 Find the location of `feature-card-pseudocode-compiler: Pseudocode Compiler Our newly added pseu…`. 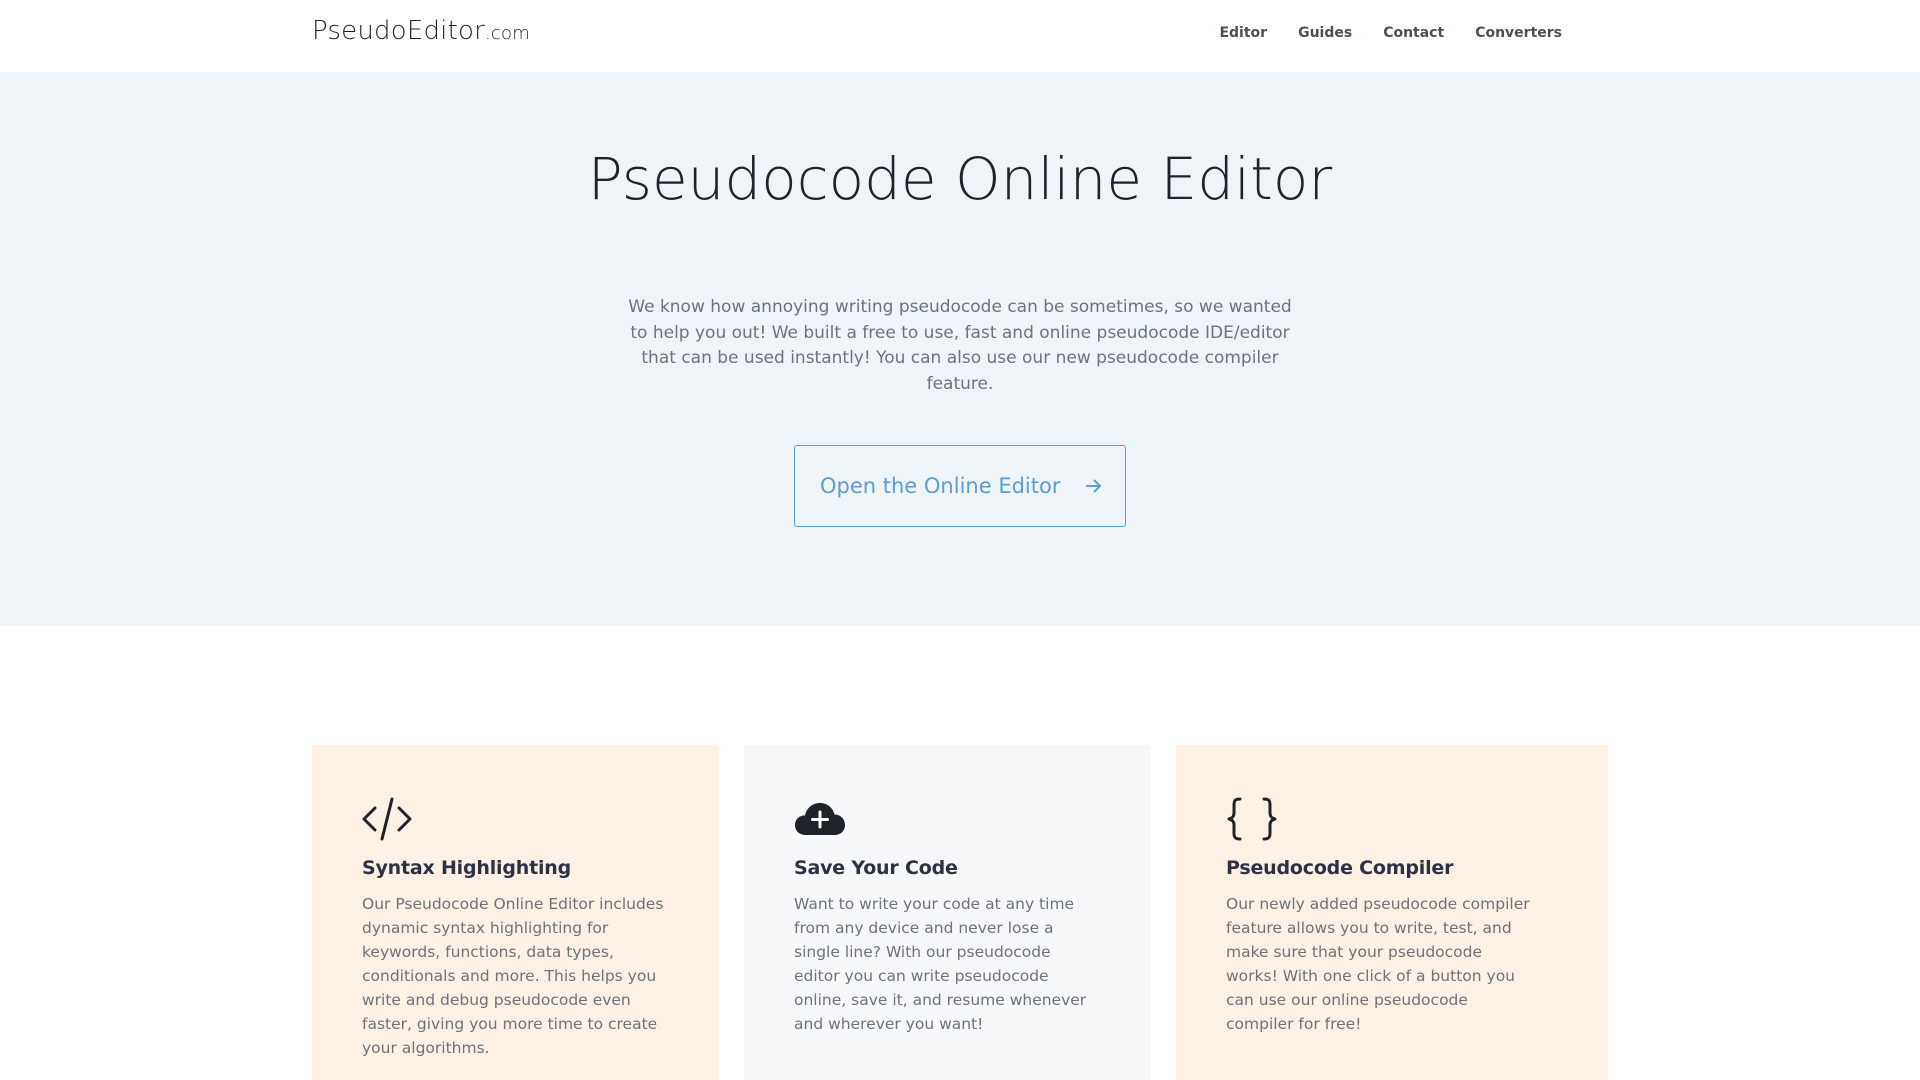

feature-card-pseudocode-compiler: Pseudocode Compiler Our newly added pseu… is located at coordinates (1392, 912).